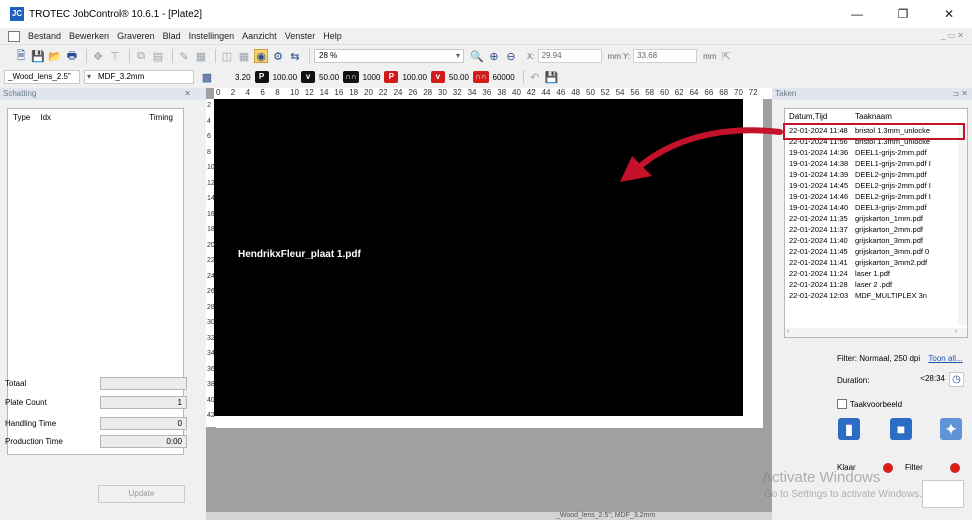  Describe the element at coordinates (398, 92) in the screenshot. I see `ruler-tick-label: 24` at that location.